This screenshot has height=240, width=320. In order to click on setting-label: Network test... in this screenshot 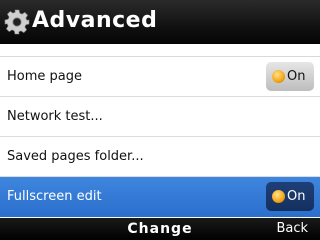, I will do `click(55, 116)`.